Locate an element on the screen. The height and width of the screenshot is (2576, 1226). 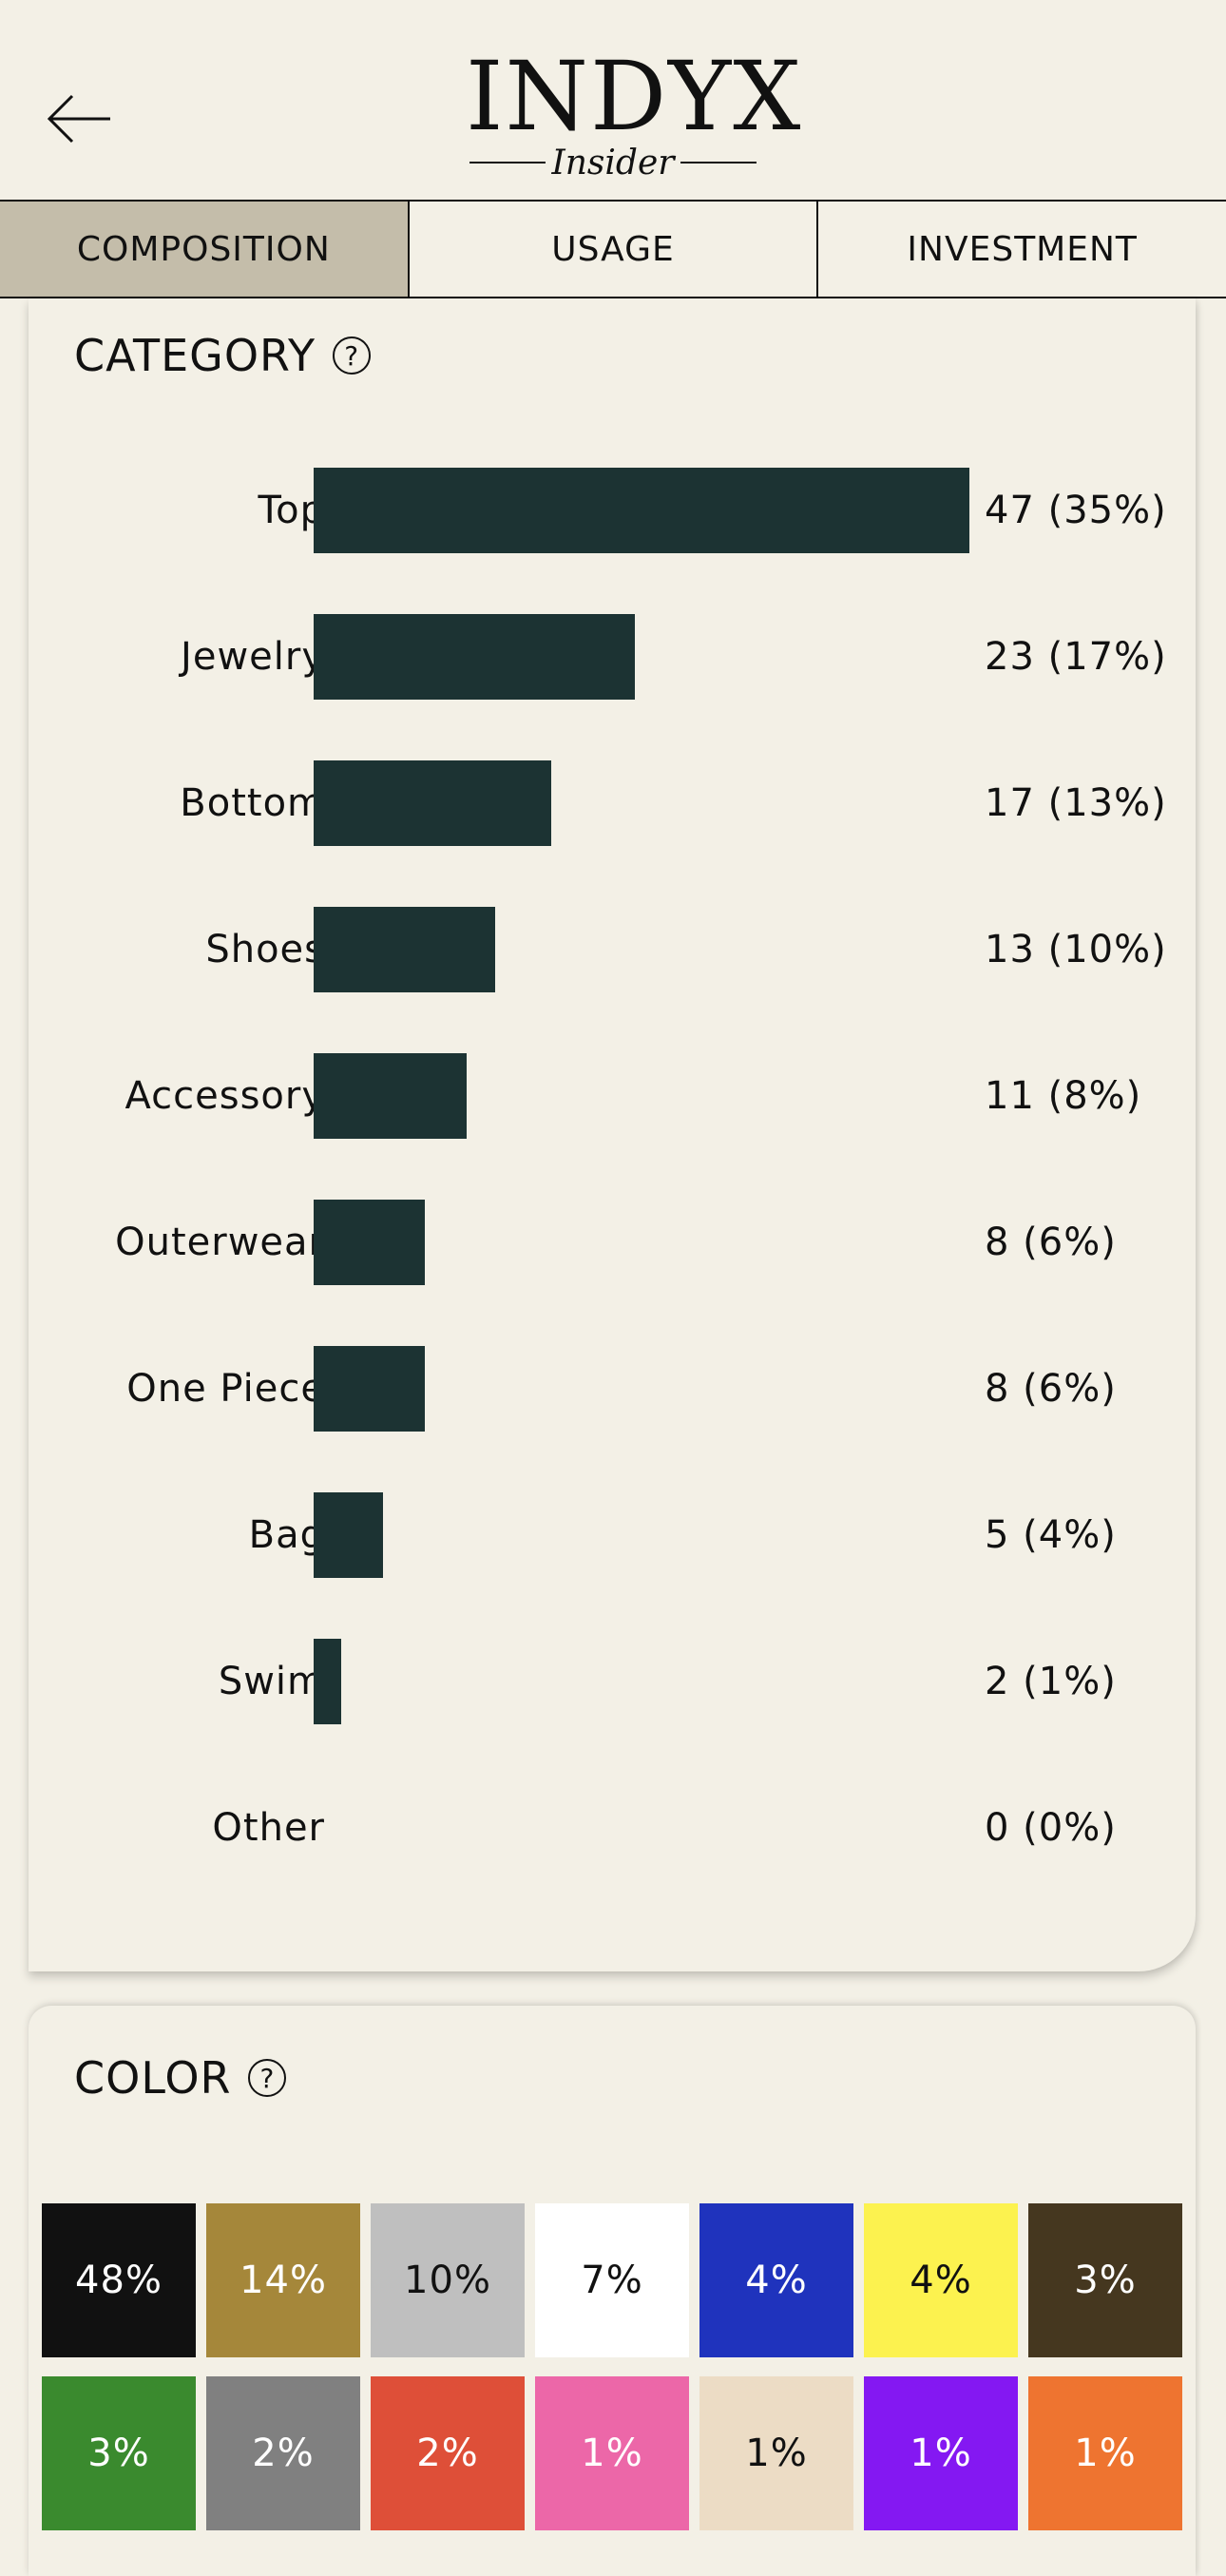
color-swatch: 48% is located at coordinates (119, 2280).